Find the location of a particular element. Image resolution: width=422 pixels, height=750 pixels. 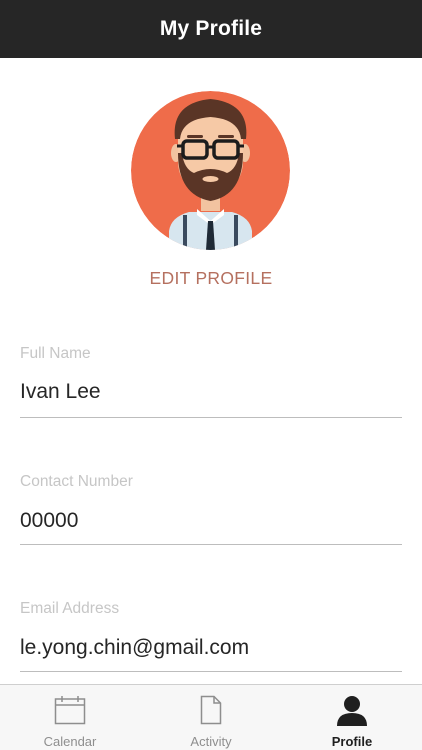

contact-number-input: 00000 is located at coordinates (211, 521).